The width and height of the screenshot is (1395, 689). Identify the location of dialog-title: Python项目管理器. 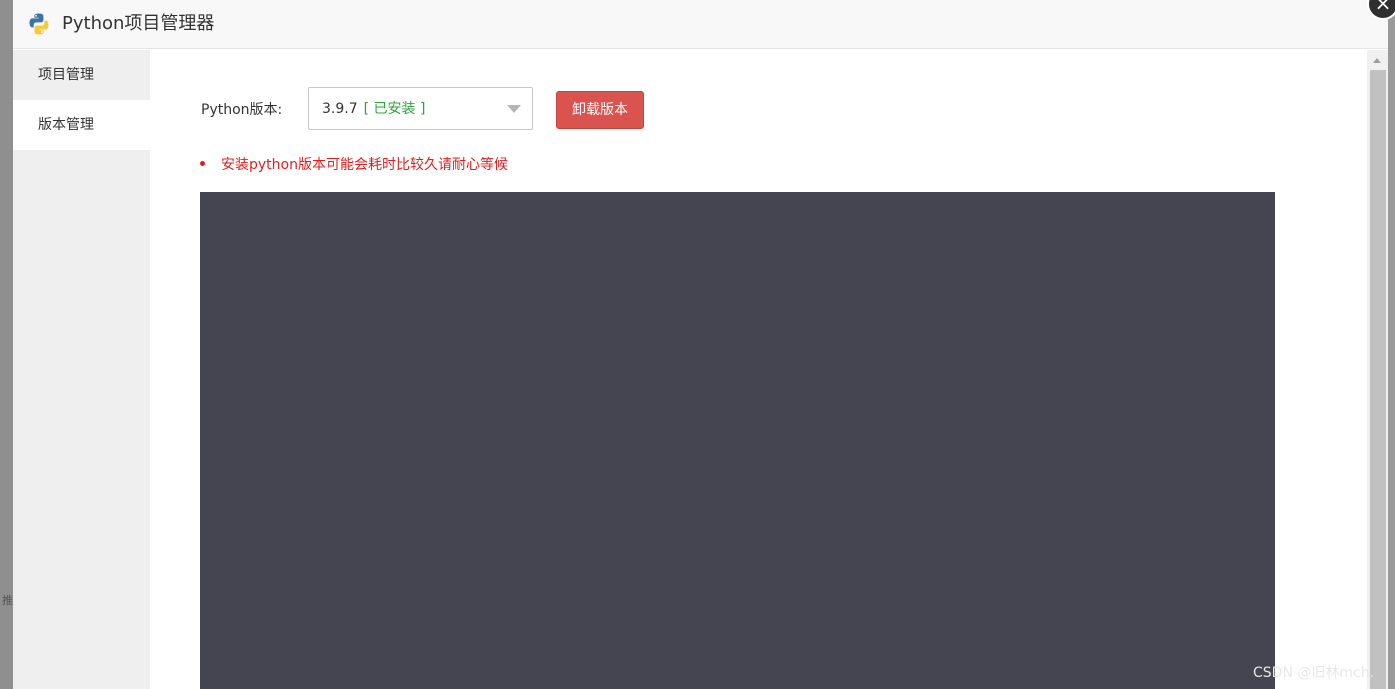
(138, 23).